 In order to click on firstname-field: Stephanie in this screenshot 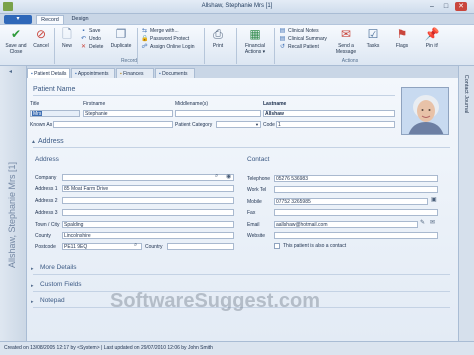, I will do `click(128, 113)`.